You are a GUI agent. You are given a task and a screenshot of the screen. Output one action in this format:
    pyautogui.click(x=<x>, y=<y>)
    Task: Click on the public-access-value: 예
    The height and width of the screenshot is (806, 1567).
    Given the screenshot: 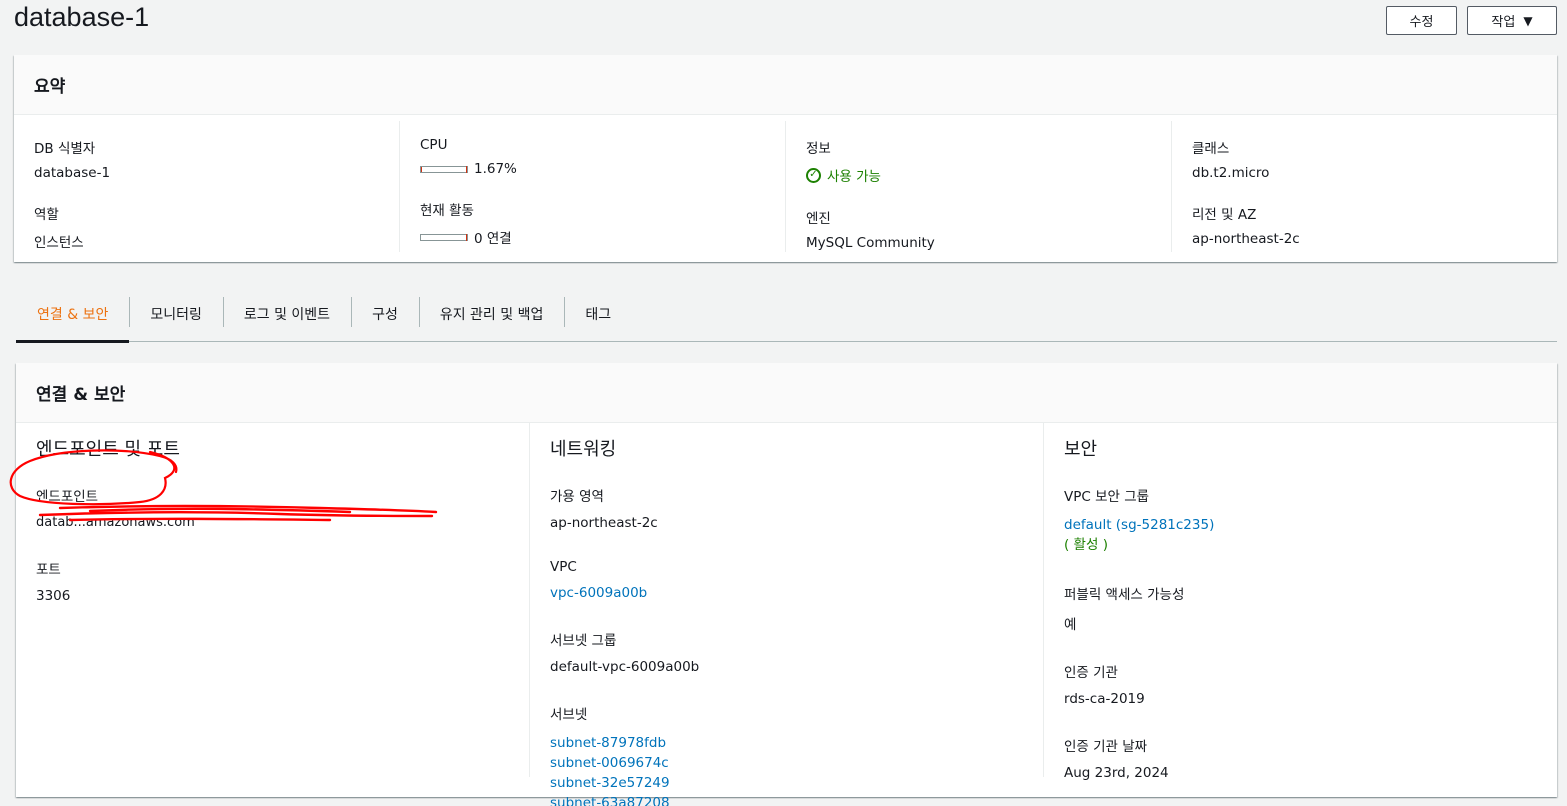 What is the action you would take?
    pyautogui.click(x=1070, y=625)
    